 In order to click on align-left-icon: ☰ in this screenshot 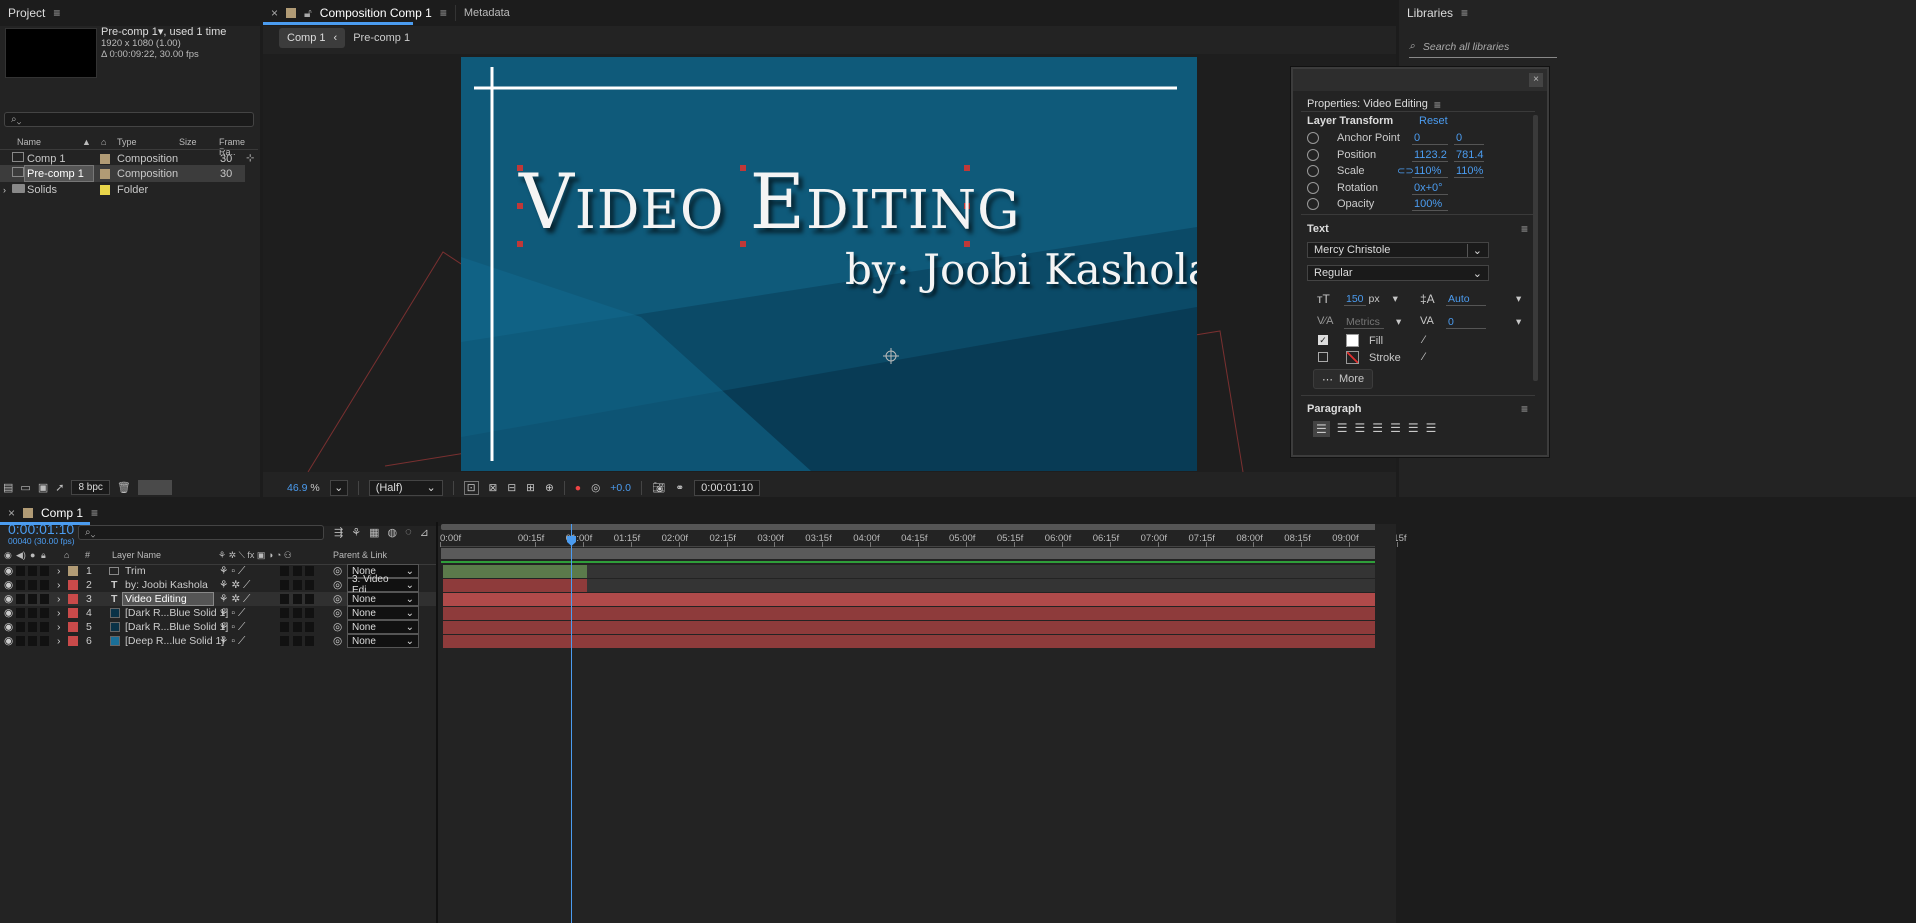, I will do `click(1321, 429)`.